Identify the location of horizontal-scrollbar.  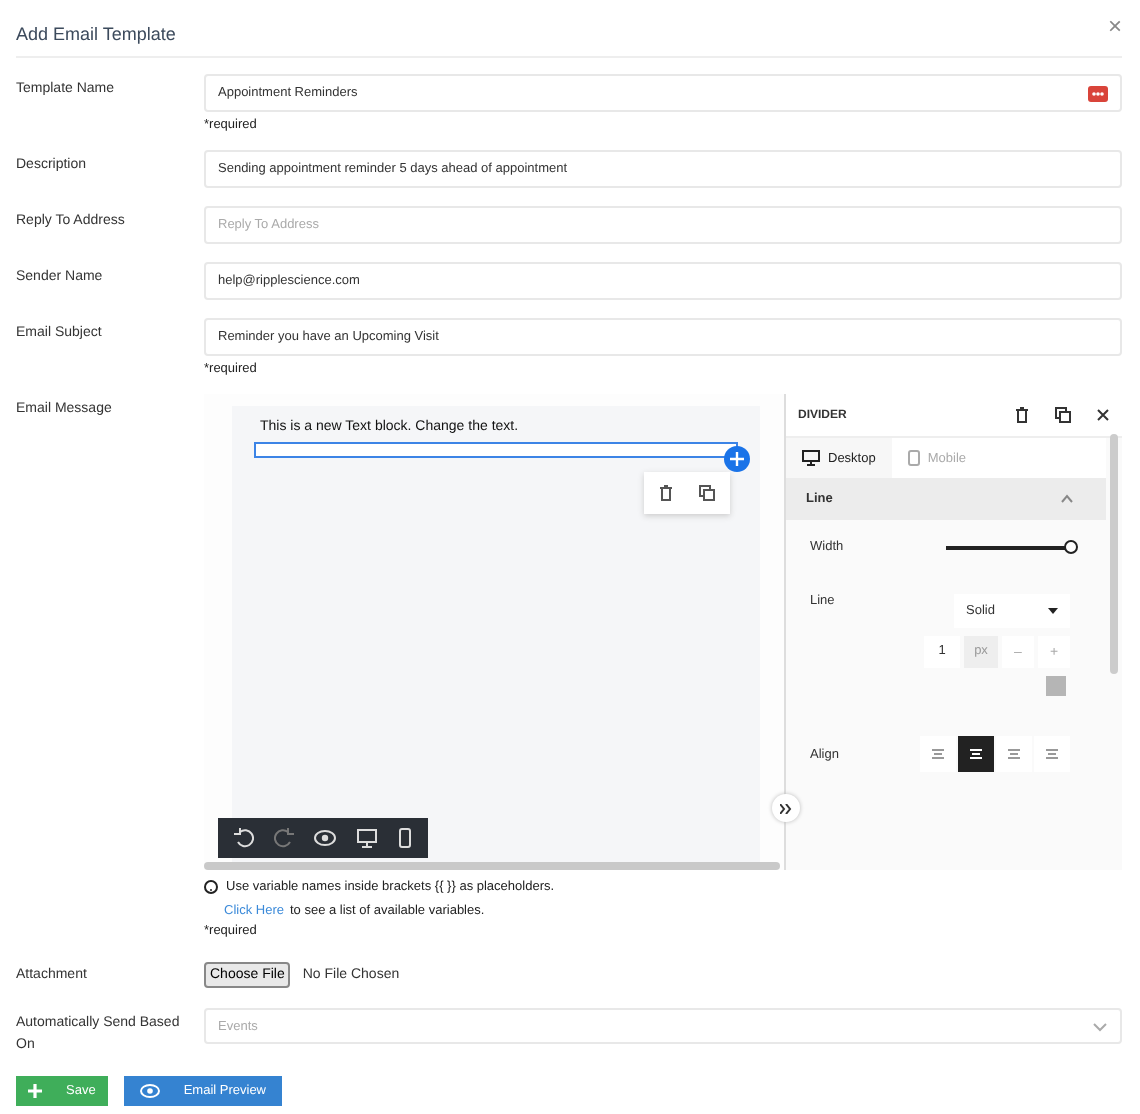
(492, 866).